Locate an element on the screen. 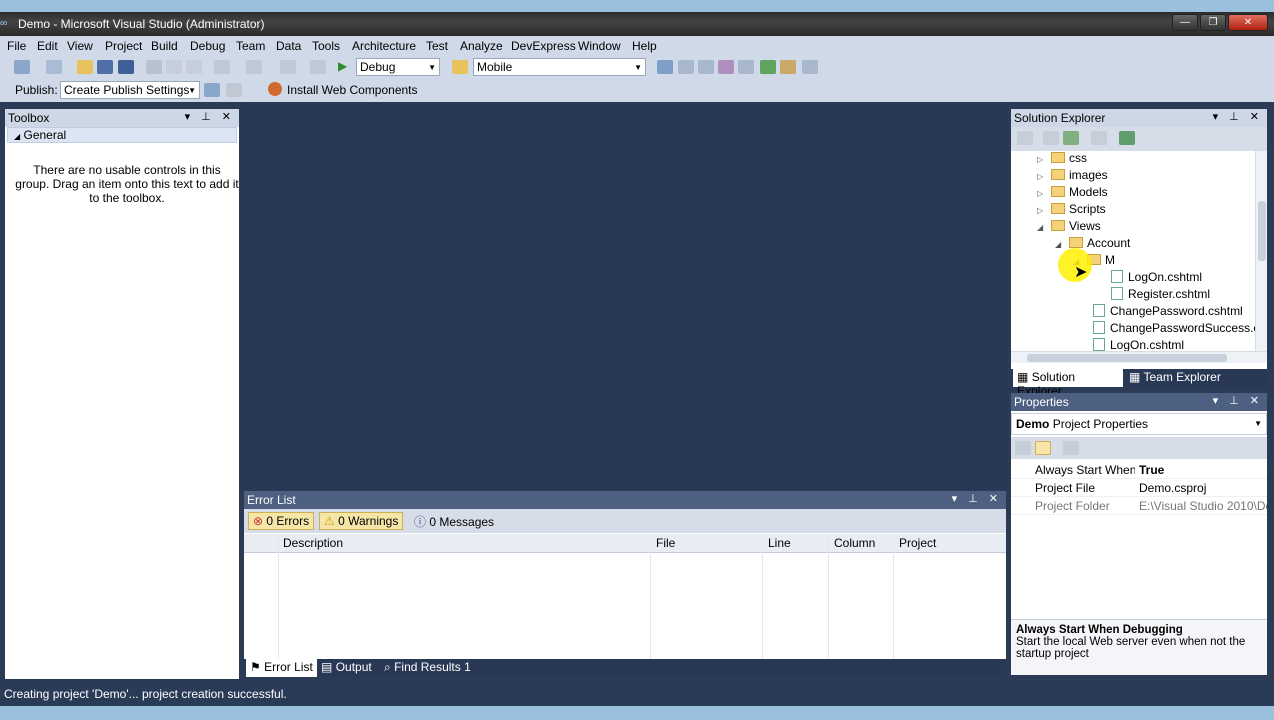 The width and height of the screenshot is (1274, 720). tools-icon is located at coordinates (746, 67).